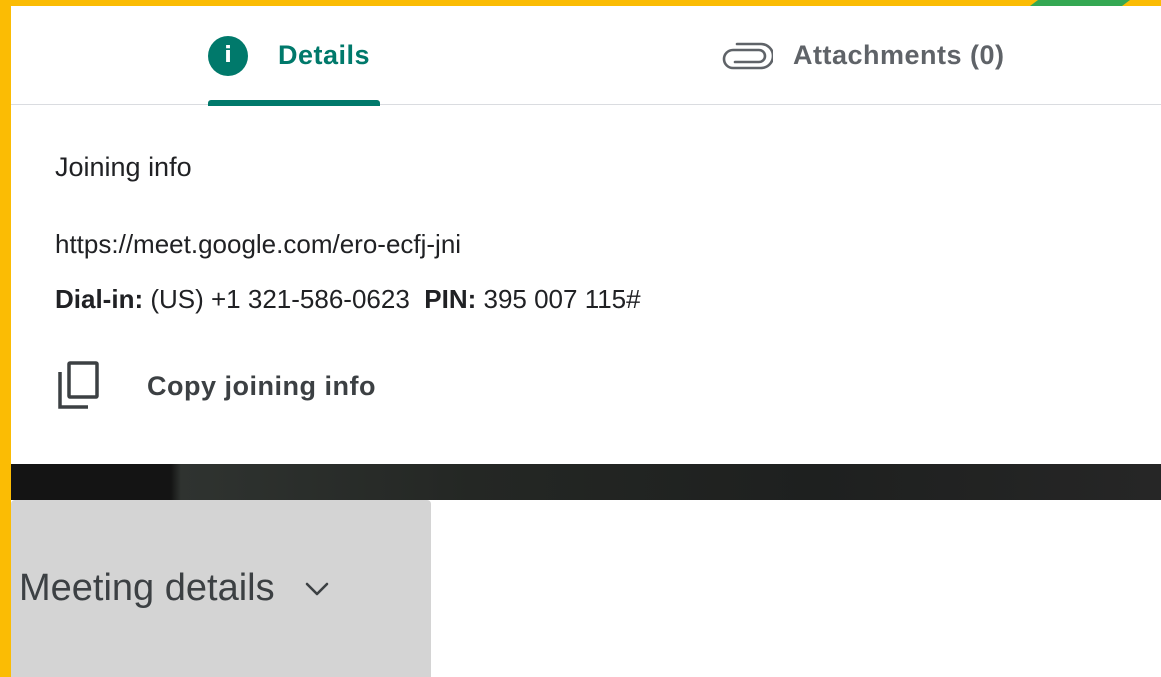 The height and width of the screenshot is (677, 1161). What do you see at coordinates (294, 103) in the screenshot?
I see `active-tab-indicator` at bounding box center [294, 103].